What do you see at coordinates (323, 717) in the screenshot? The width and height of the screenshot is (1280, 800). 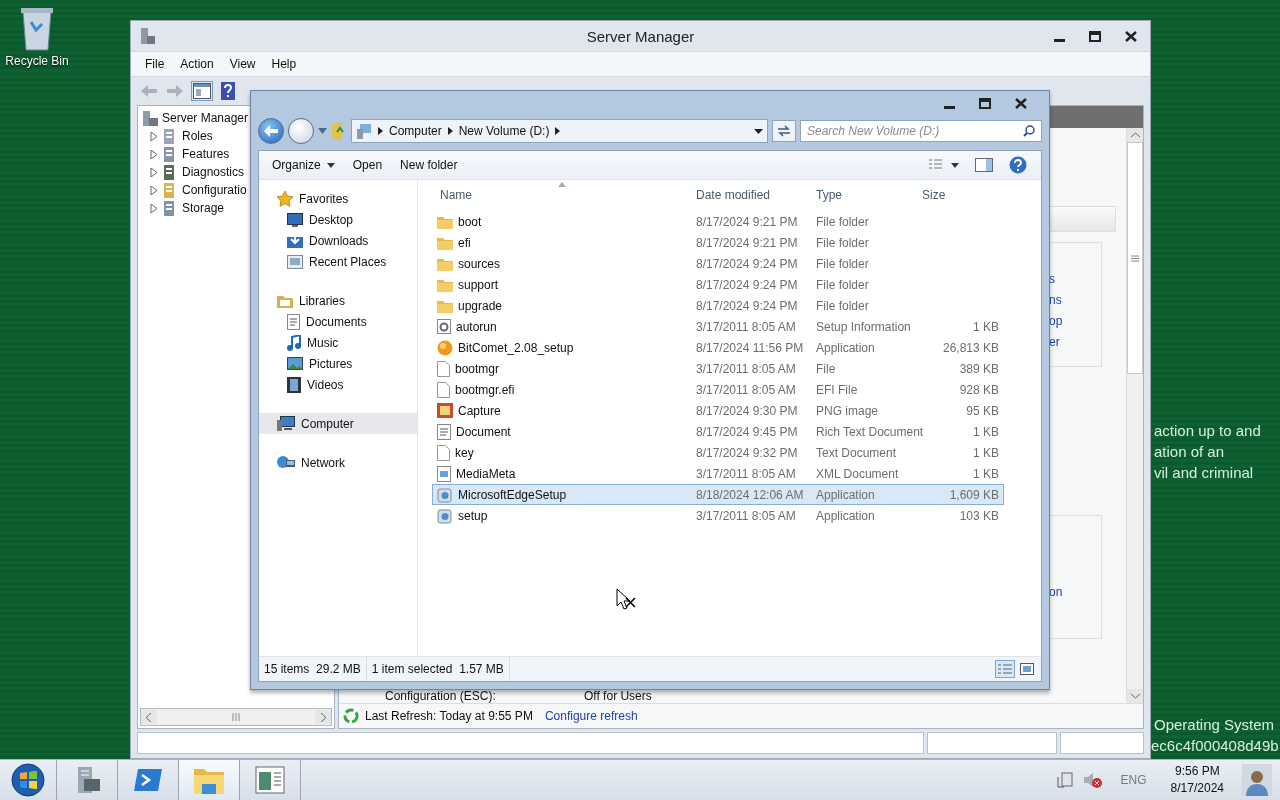 I see `scroll-right-button` at bounding box center [323, 717].